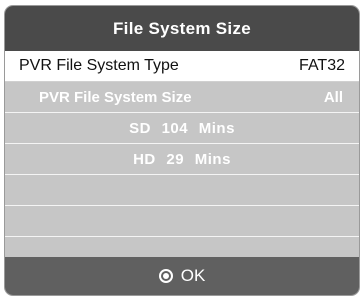  I want to click on hd-duration-text: HD 29 Mins, so click(182, 159).